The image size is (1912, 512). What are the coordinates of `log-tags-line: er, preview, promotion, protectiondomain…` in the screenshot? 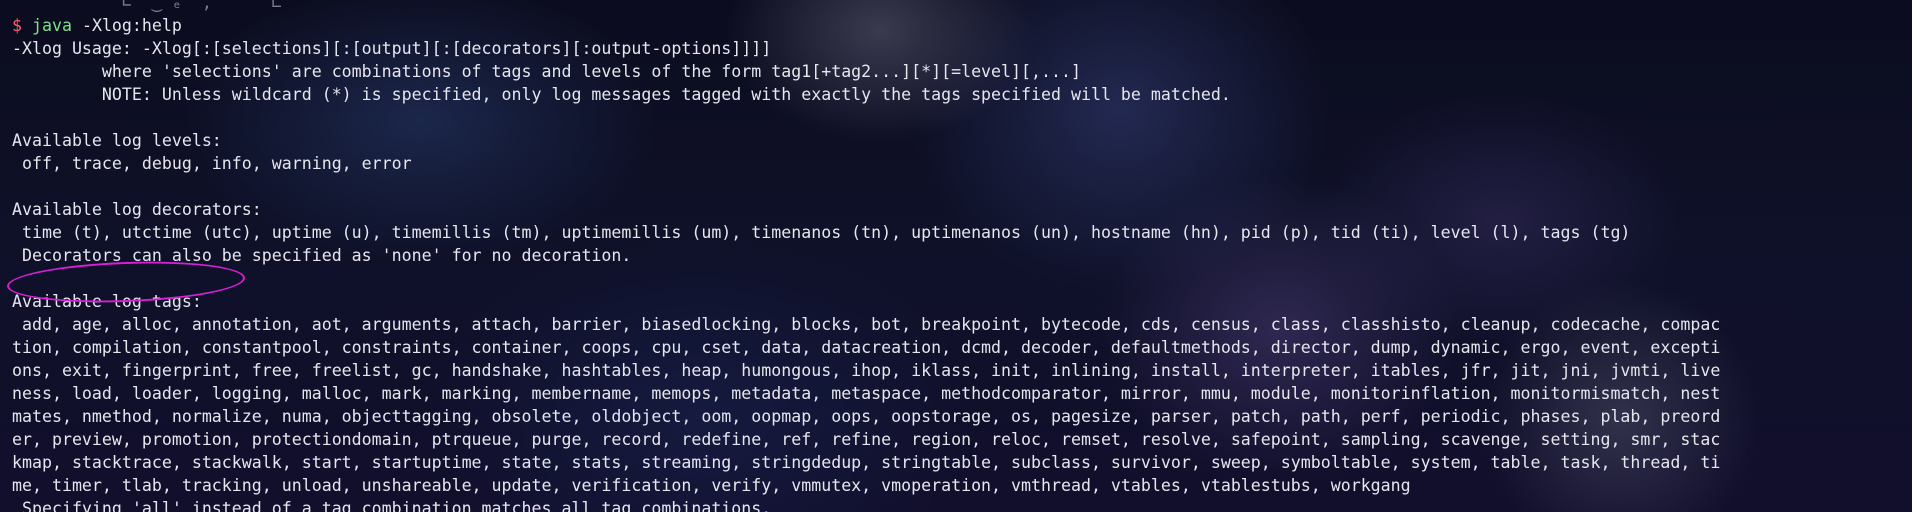 It's located at (866, 439).